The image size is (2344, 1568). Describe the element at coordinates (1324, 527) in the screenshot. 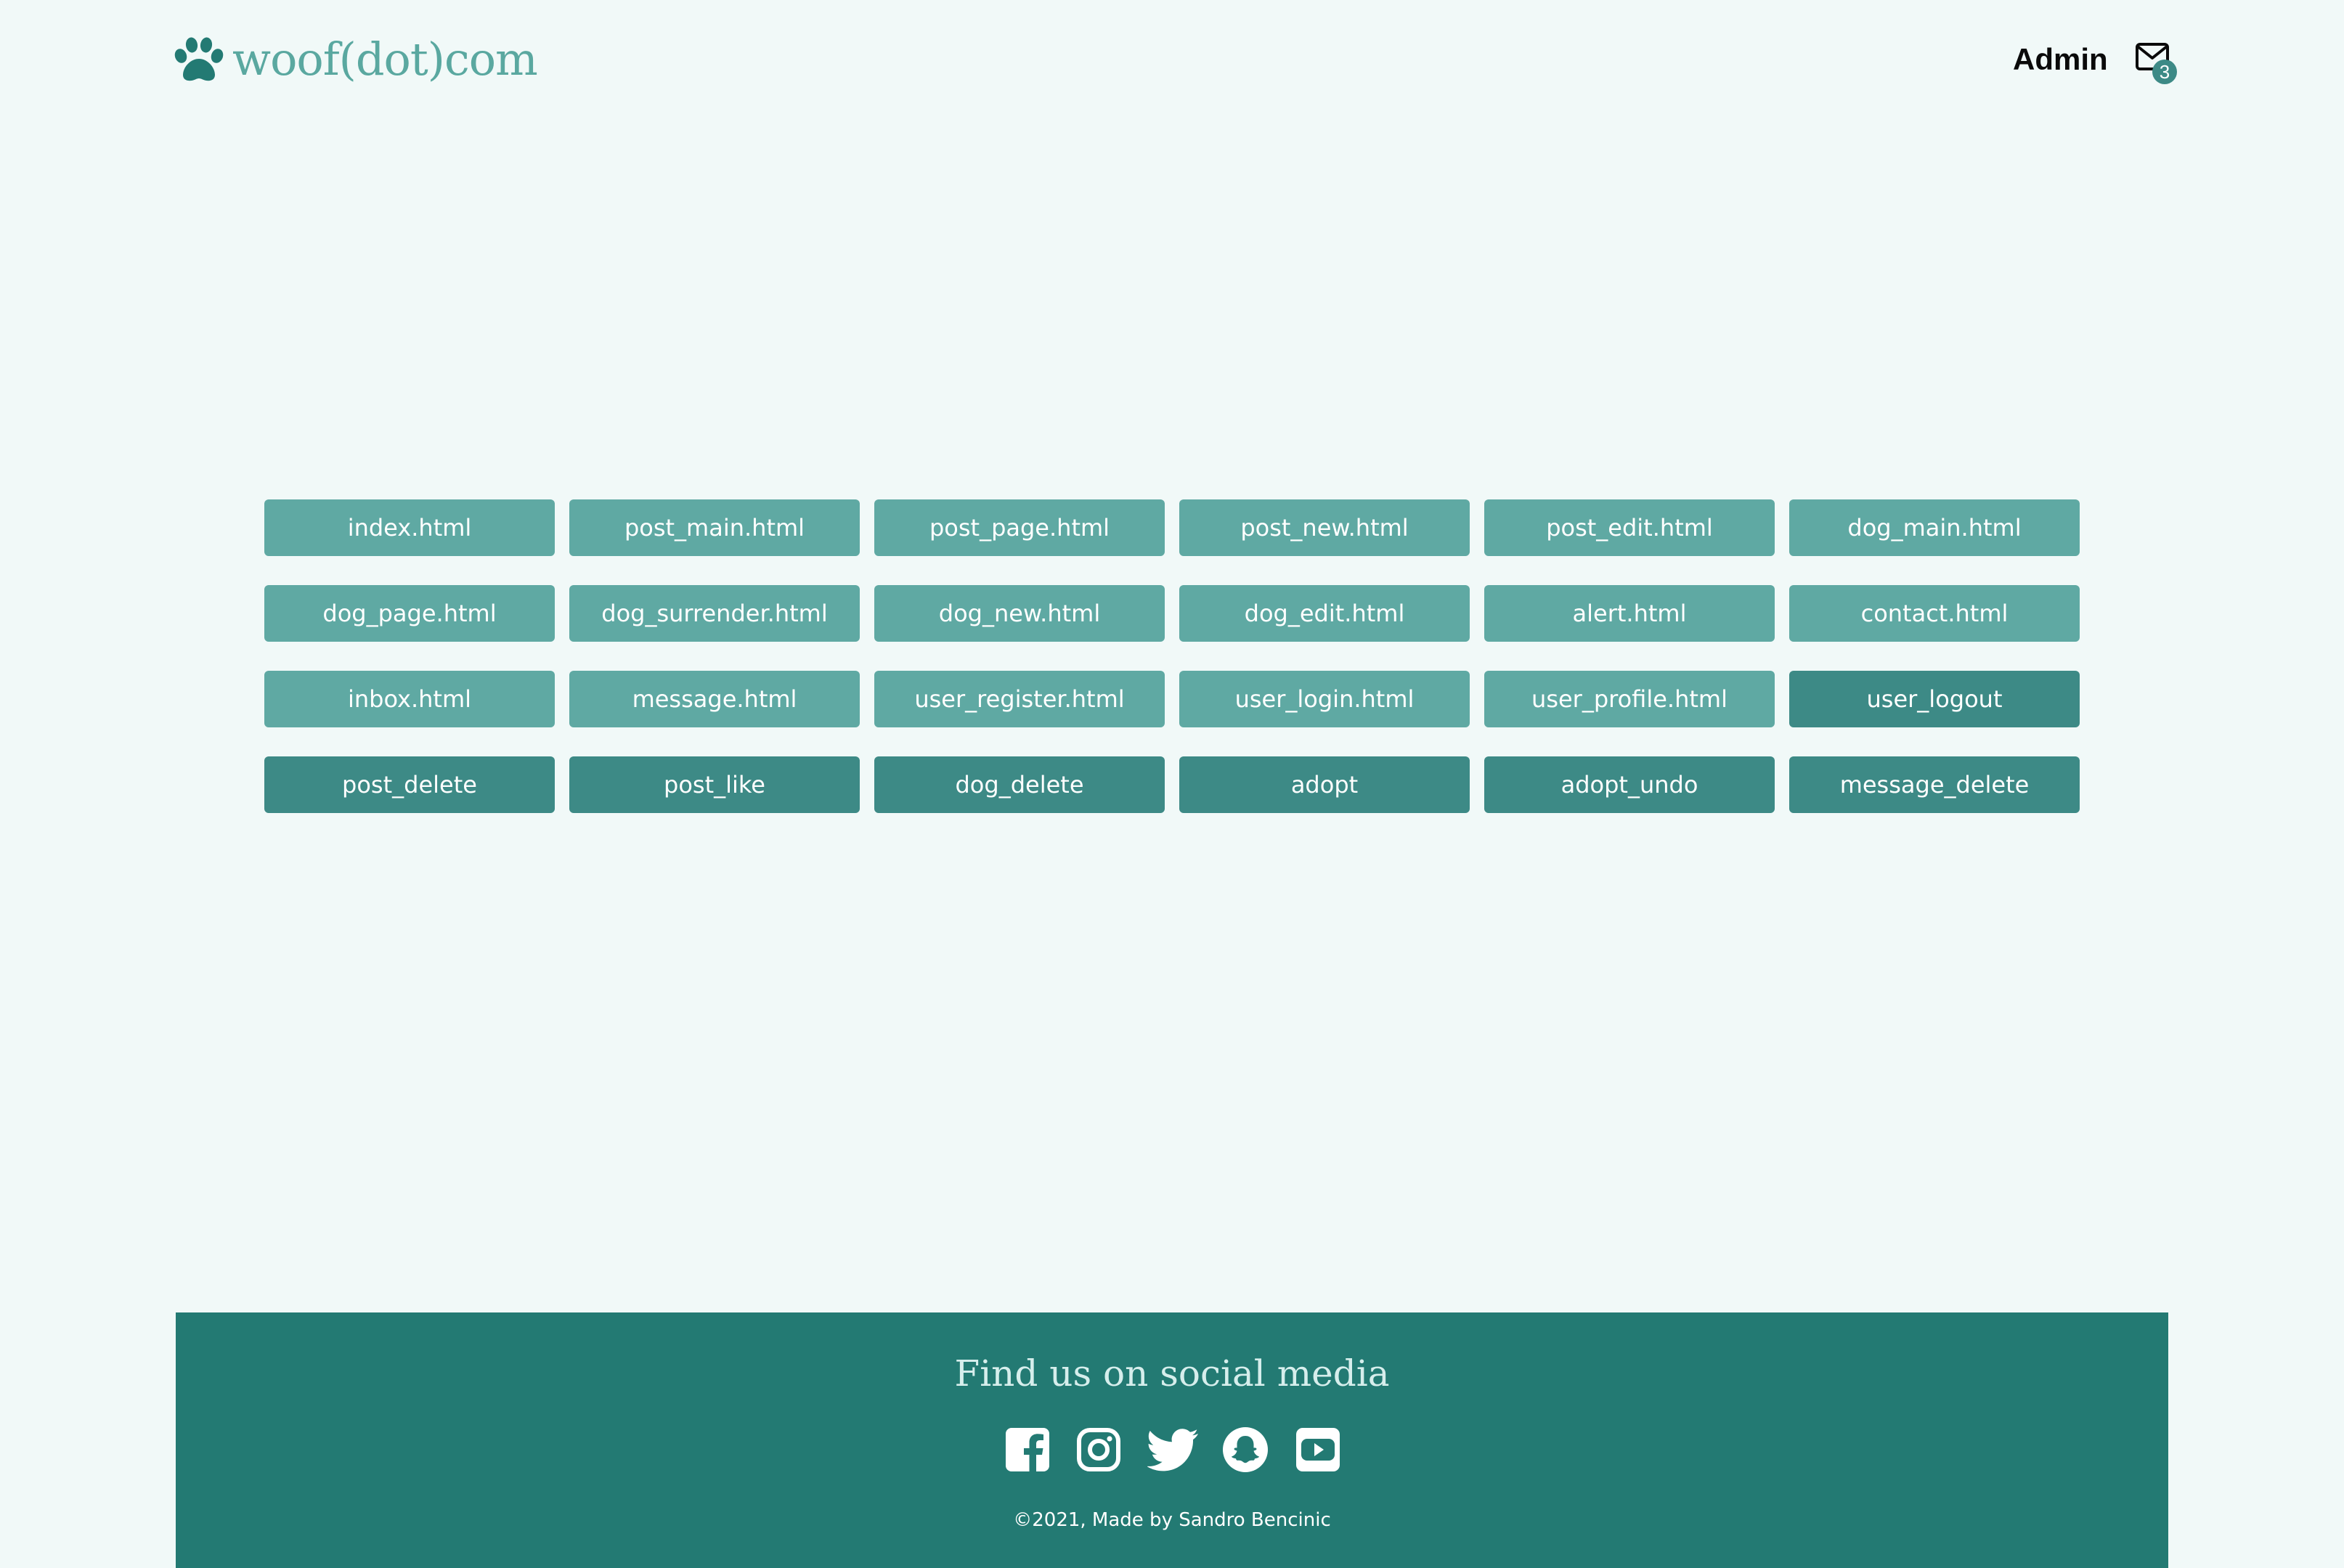

I see `nav-button-post-new-html: post_new.html` at that location.